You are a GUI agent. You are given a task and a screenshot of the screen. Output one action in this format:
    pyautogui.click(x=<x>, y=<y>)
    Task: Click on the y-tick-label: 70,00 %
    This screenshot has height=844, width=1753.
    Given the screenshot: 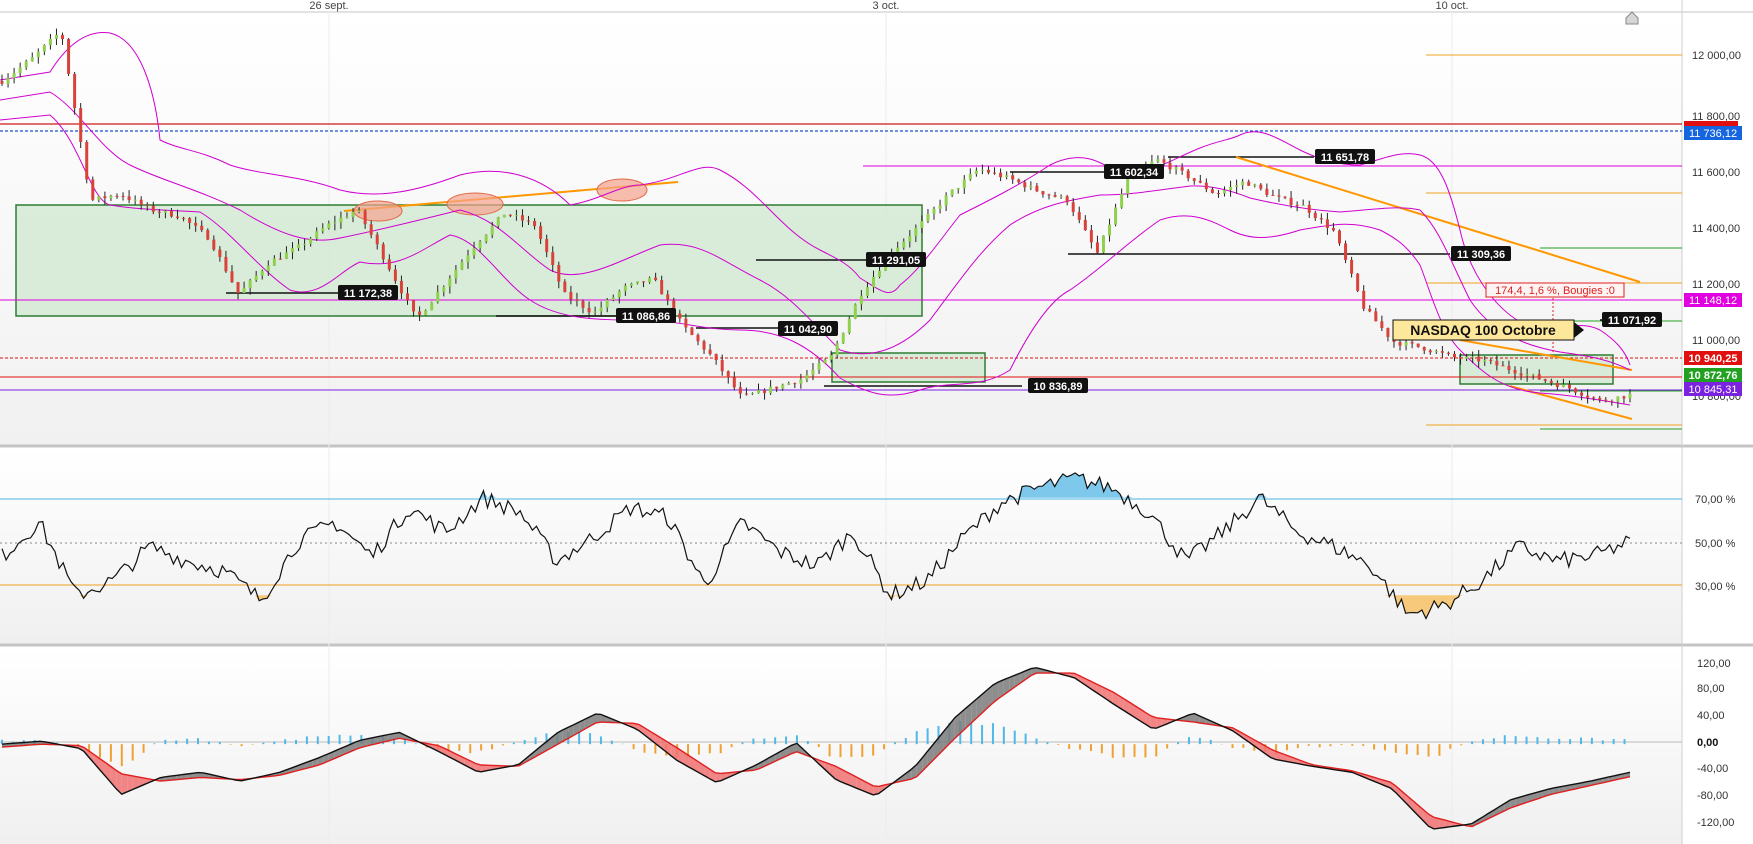 What is the action you would take?
    pyautogui.click(x=1715, y=500)
    